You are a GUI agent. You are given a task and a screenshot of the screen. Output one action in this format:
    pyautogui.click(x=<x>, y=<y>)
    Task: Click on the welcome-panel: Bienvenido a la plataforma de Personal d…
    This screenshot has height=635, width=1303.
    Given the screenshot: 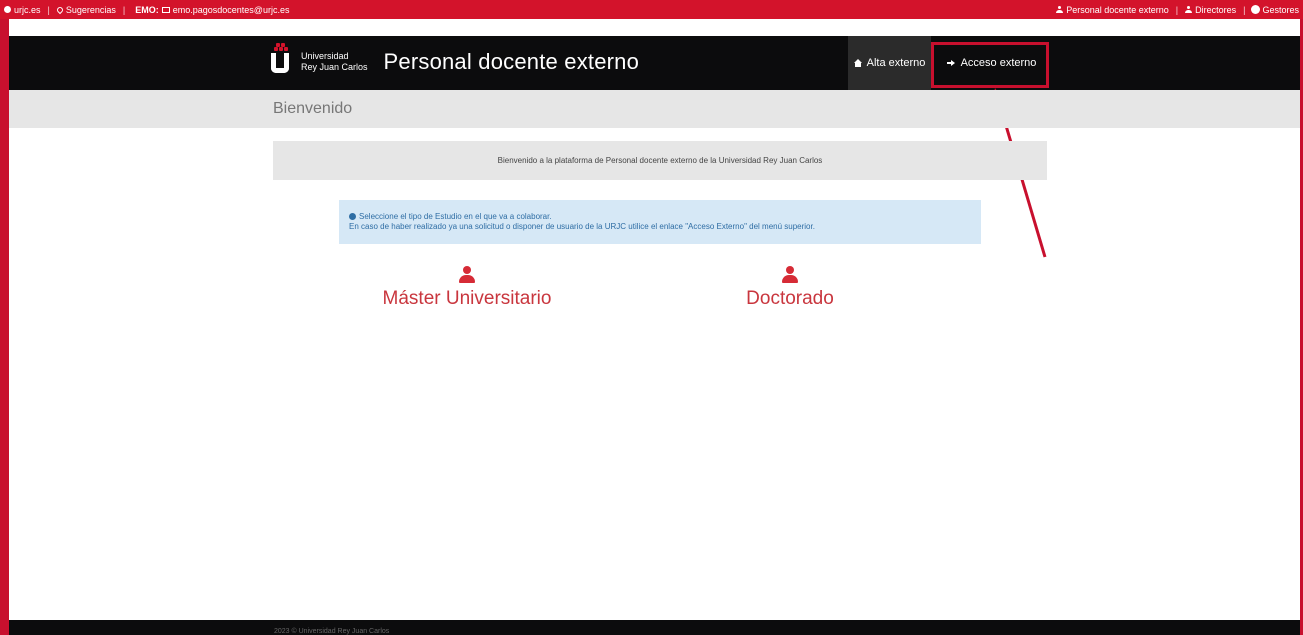 What is the action you would take?
    pyautogui.click(x=660, y=160)
    